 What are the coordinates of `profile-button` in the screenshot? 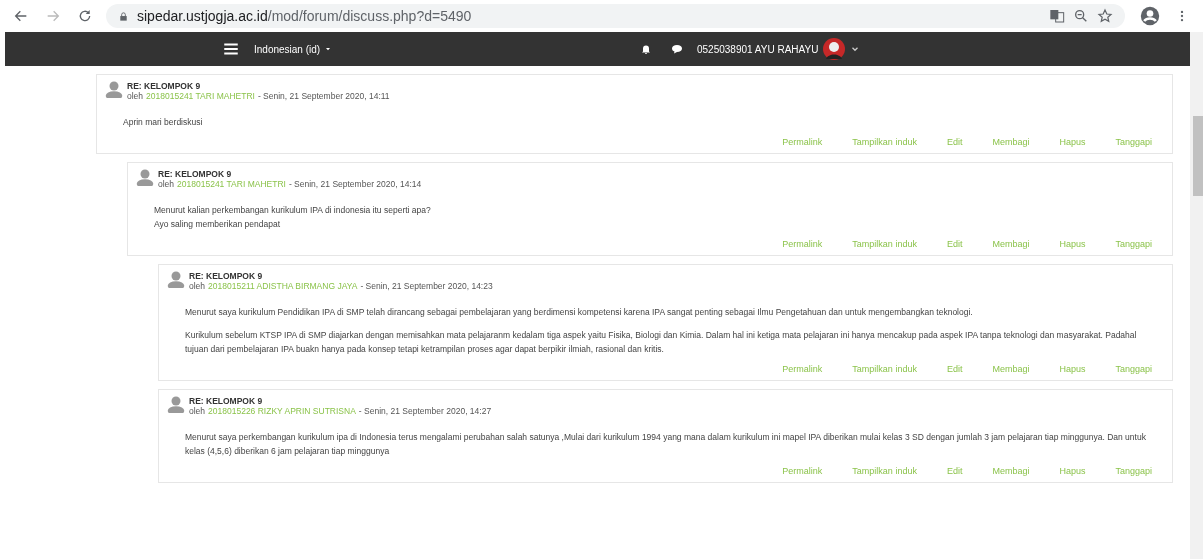 It's located at (1150, 16).